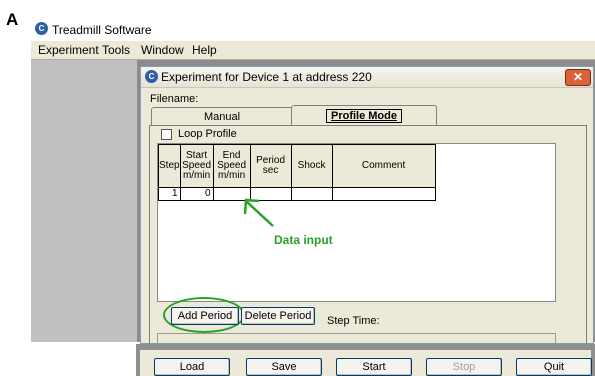 This screenshot has height=376, width=595. Describe the element at coordinates (313, 50) in the screenshot. I see `menubar: Experiment Tools Window Help` at that location.